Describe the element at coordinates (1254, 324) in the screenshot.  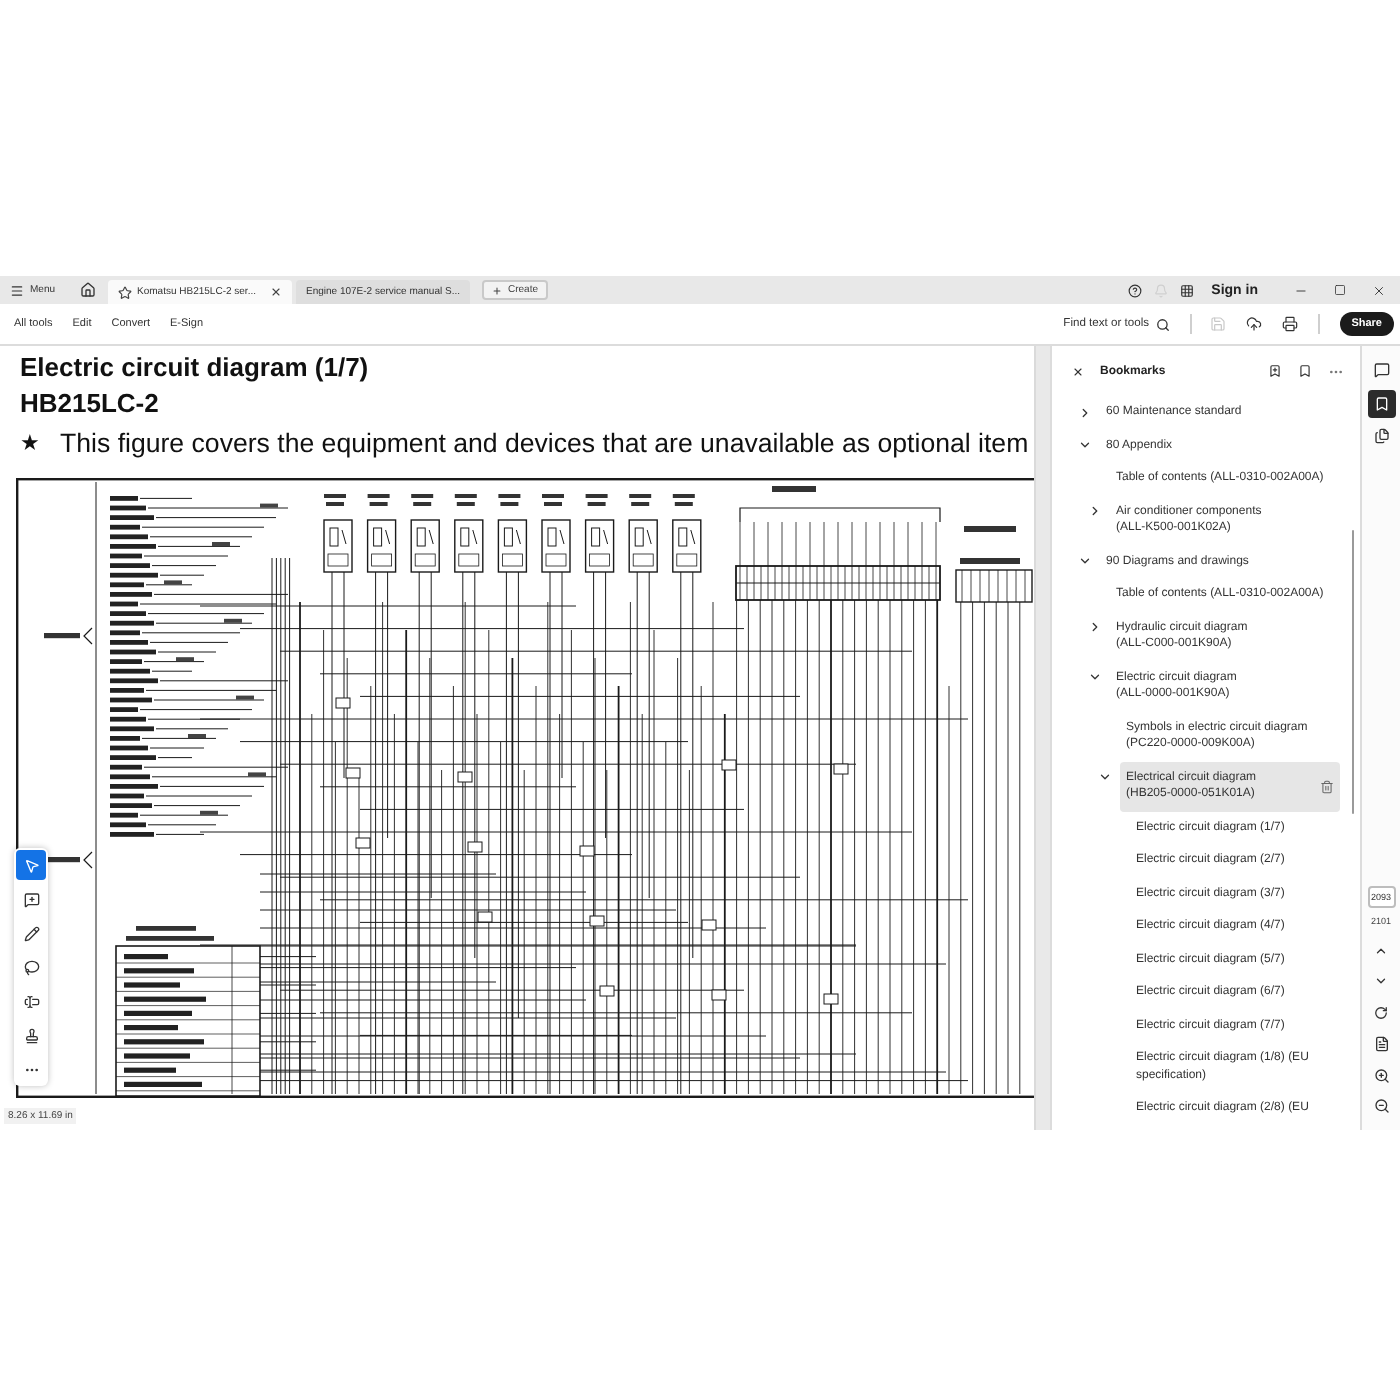
I see `cloud-upload-icon` at that location.